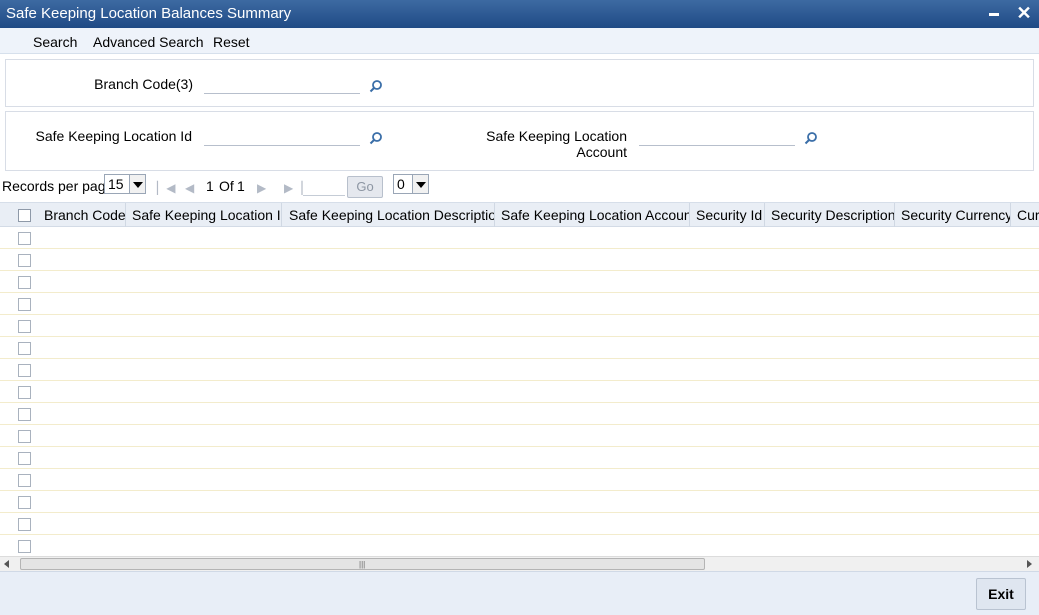 This screenshot has height=615, width=1039. What do you see at coordinates (116, 184) in the screenshot?
I see `records-per-page-value: 15` at bounding box center [116, 184].